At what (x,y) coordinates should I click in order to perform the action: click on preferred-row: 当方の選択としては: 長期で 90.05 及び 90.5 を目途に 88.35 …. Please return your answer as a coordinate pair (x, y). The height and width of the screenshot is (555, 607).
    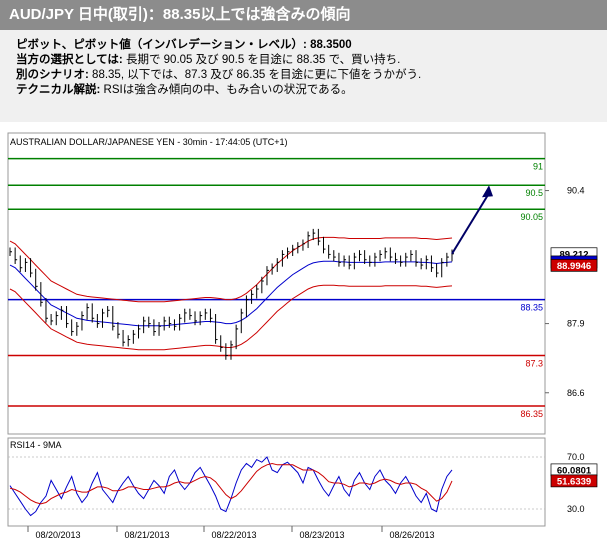
    Looking at the image, I should click on (311, 60).